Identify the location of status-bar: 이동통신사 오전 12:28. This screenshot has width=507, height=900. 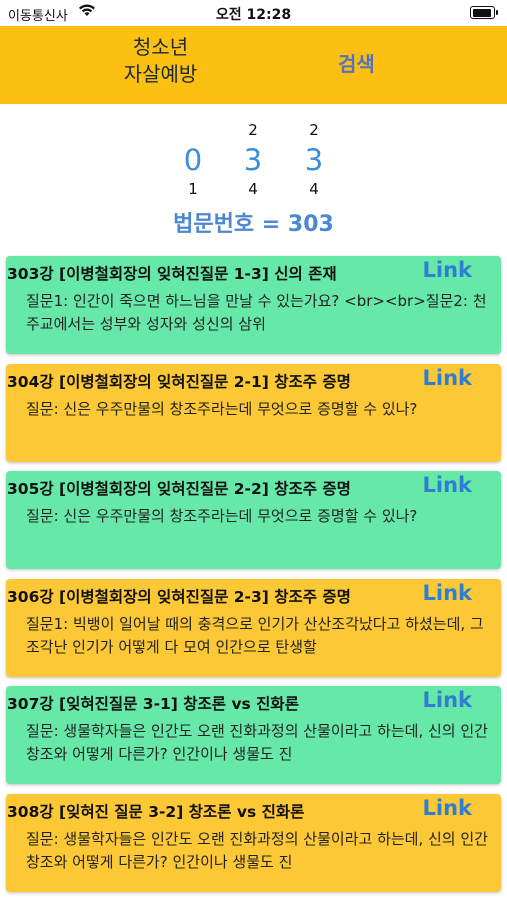
(253, 13).